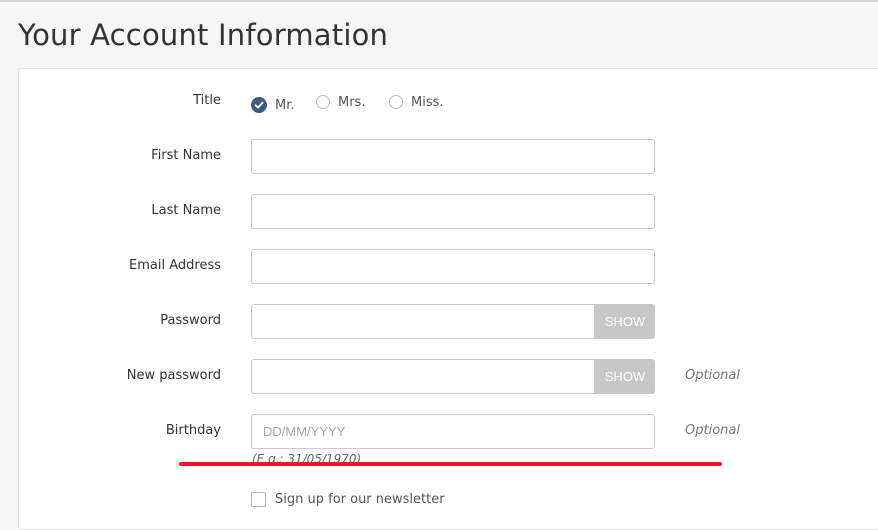 The width and height of the screenshot is (878, 530). What do you see at coordinates (625, 376) in the screenshot?
I see `new-password-show-button: SHOW` at bounding box center [625, 376].